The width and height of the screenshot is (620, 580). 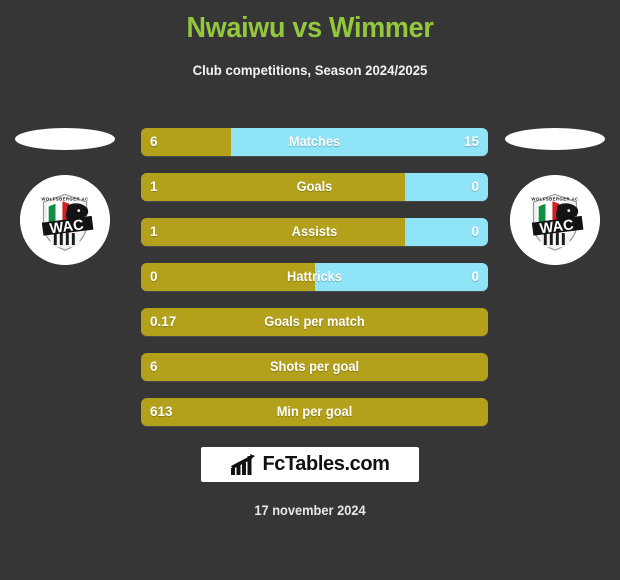 What do you see at coordinates (310, 70) in the screenshot?
I see `page-subtitle: Club competitions, Season 2024/2025` at bounding box center [310, 70].